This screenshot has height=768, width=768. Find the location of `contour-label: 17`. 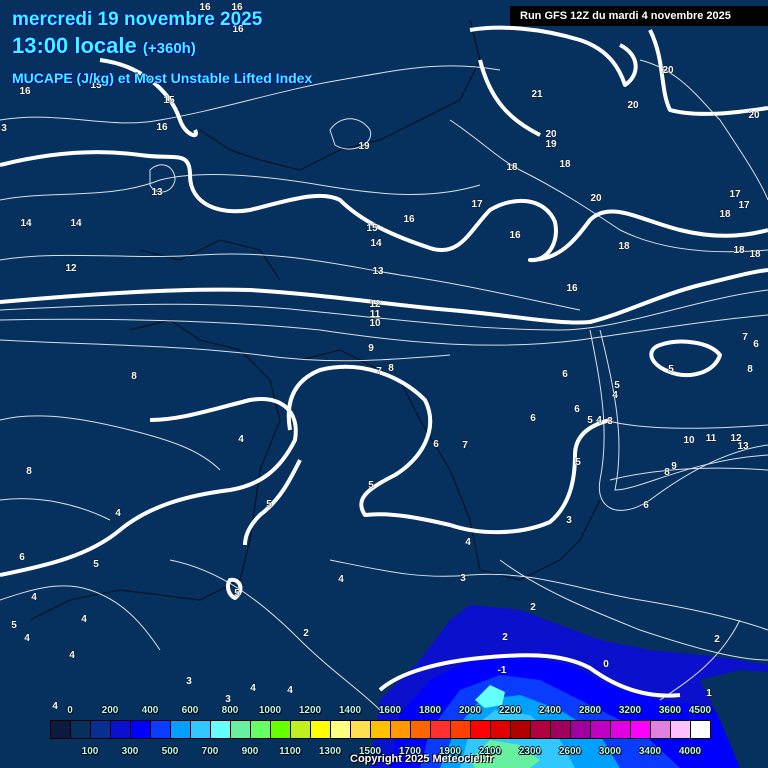

contour-label: 17 is located at coordinates (477, 204).